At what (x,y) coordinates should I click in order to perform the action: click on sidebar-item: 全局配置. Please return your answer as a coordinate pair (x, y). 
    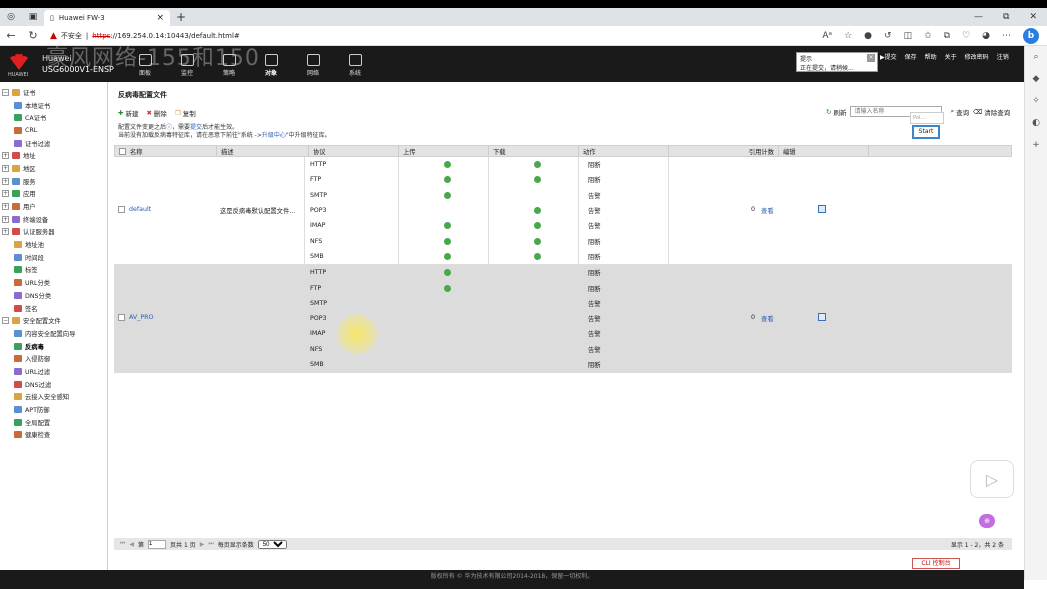
    Looking at the image, I should click on (53, 422).